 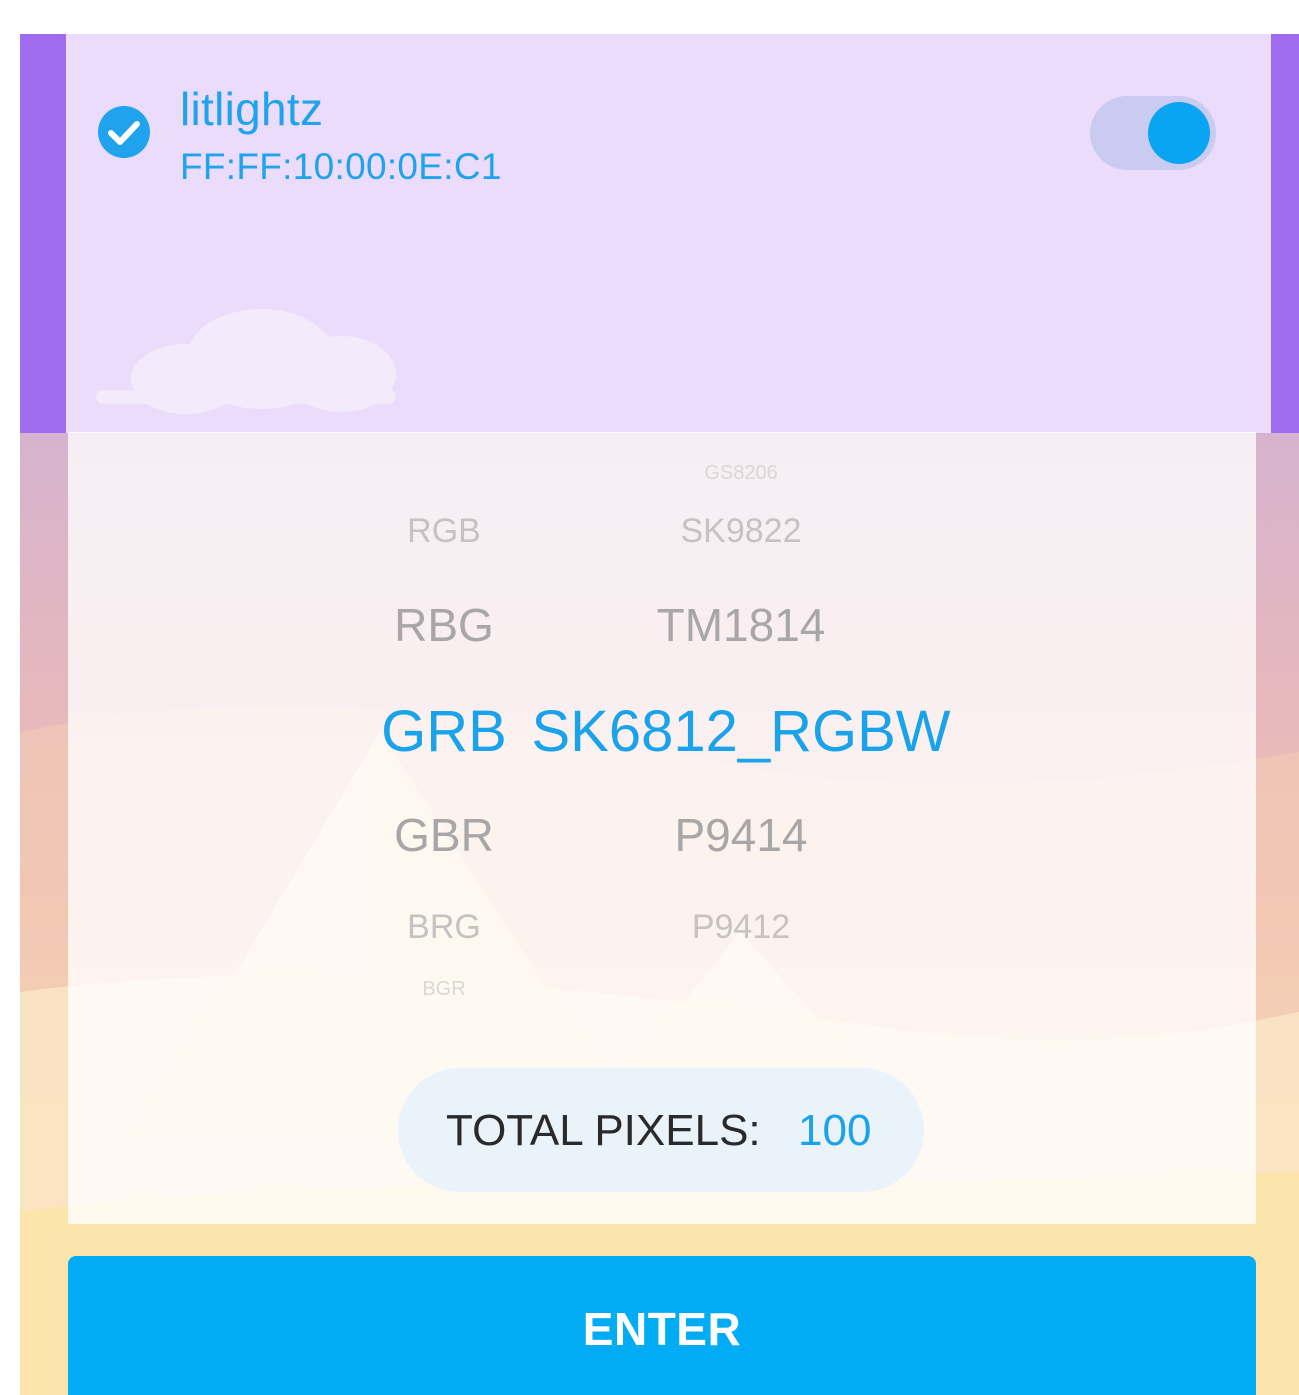 What do you see at coordinates (740, 731) in the screenshot?
I see `picker-option-selected: SK6812_RGBW` at bounding box center [740, 731].